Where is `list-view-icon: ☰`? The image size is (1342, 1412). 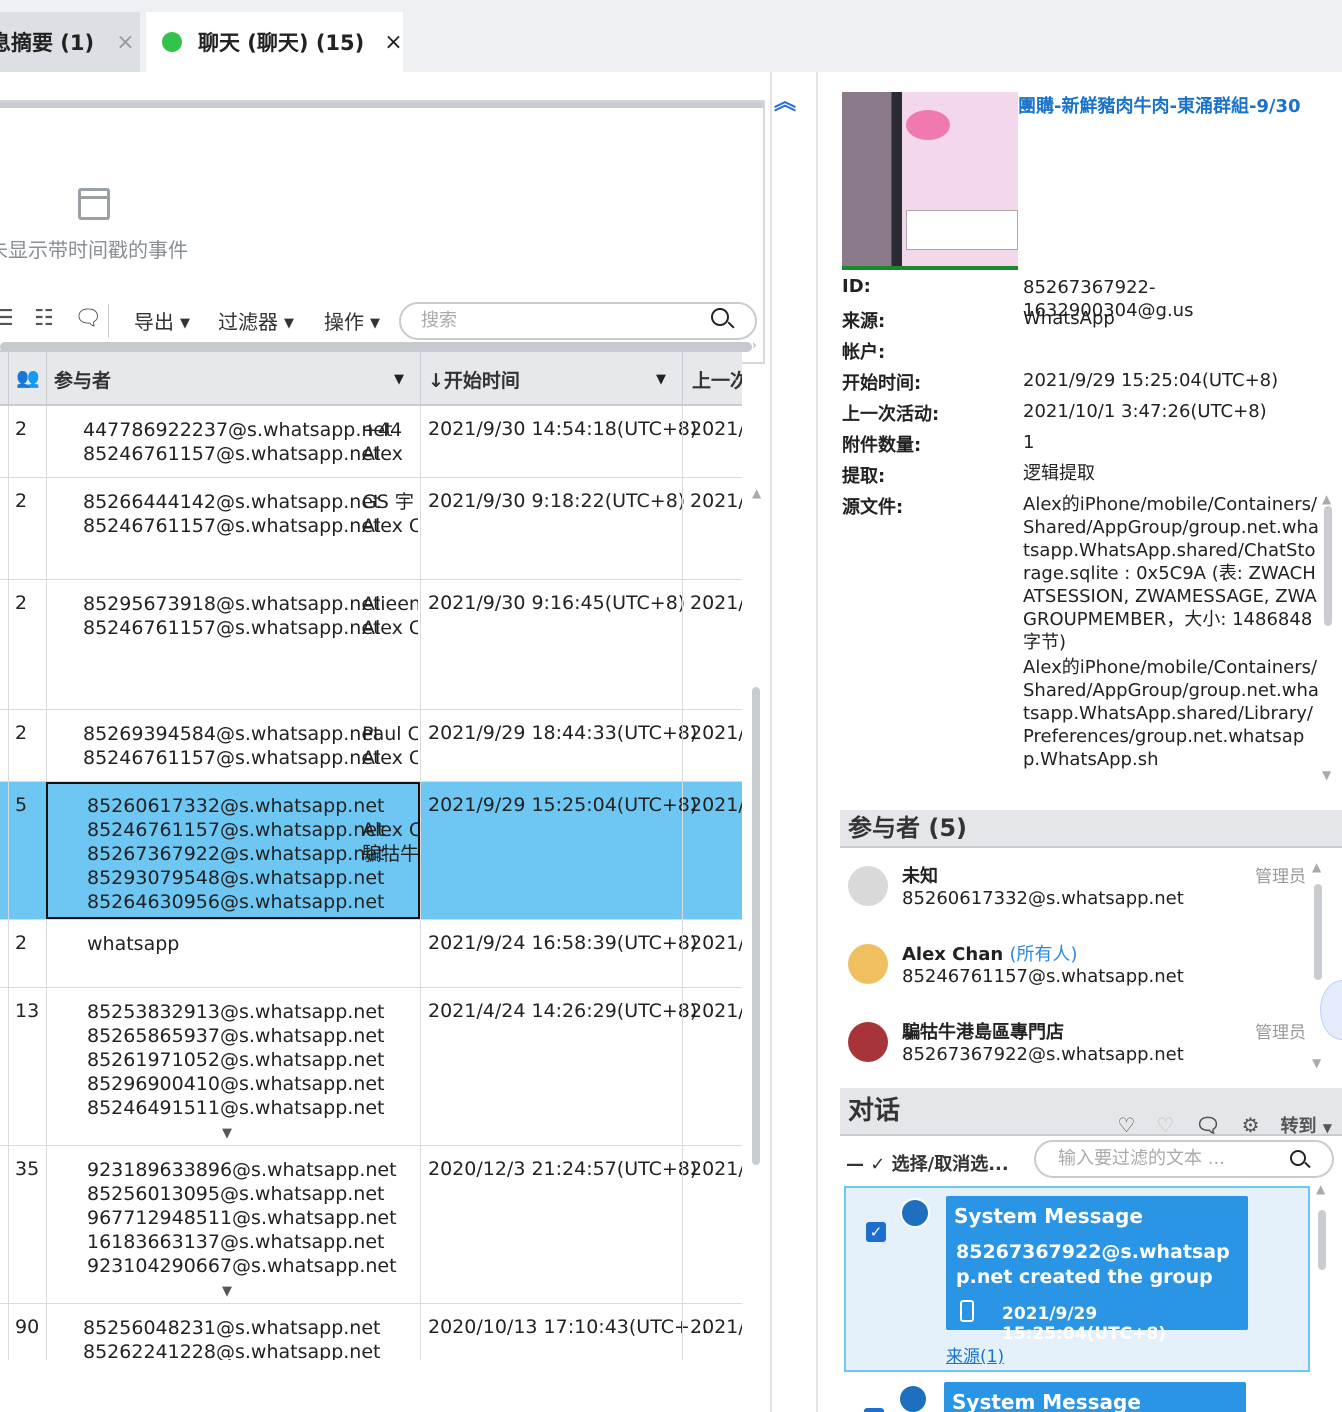 list-view-icon: ☰ is located at coordinates (10, 319).